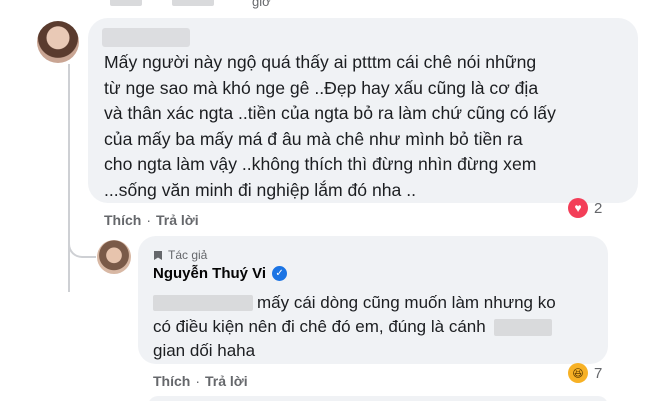 The width and height of the screenshot is (660, 401). I want to click on blurred-author-name, so click(146, 37).